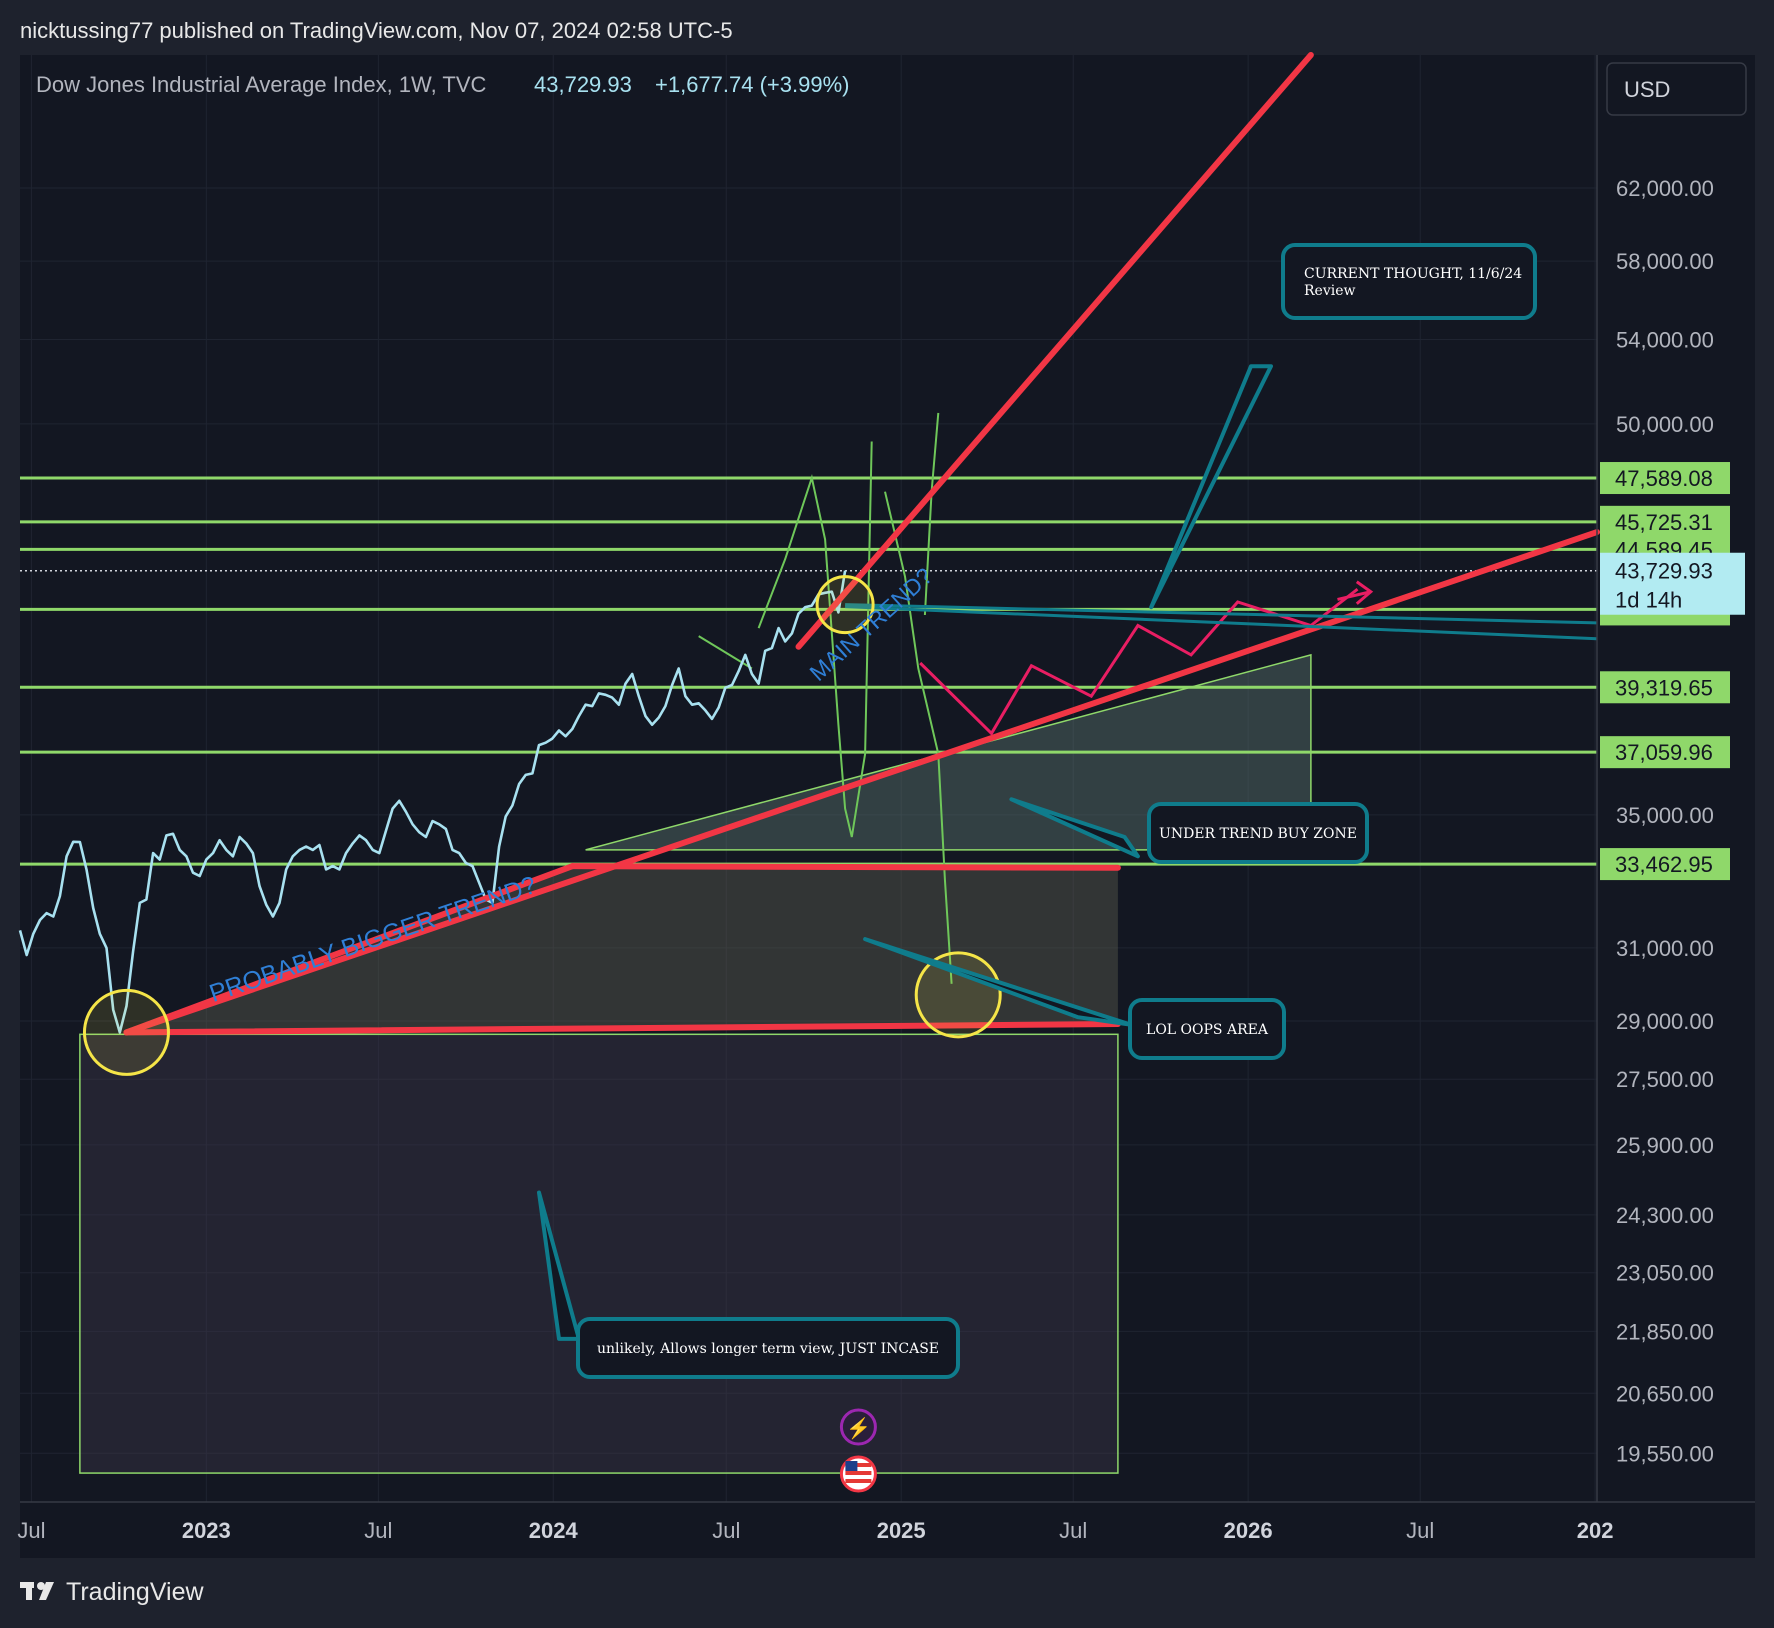 Image resolution: width=1774 pixels, height=1628 pixels. I want to click on time-tick-label: 2023, so click(206, 1530).